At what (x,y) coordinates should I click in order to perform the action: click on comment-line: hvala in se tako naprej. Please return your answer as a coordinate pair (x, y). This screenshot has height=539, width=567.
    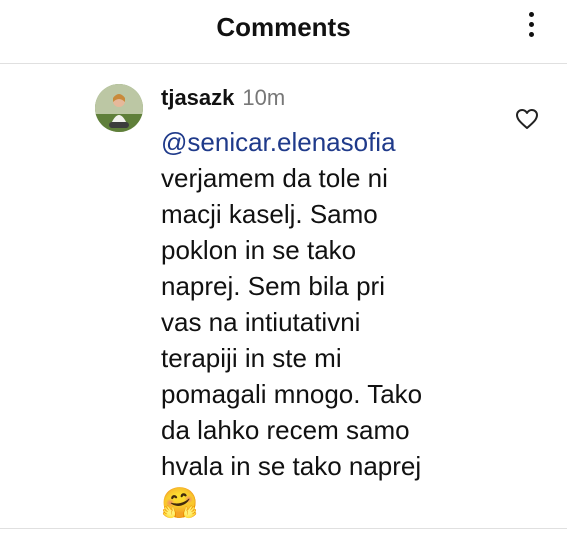
    Looking at the image, I should click on (291, 466).